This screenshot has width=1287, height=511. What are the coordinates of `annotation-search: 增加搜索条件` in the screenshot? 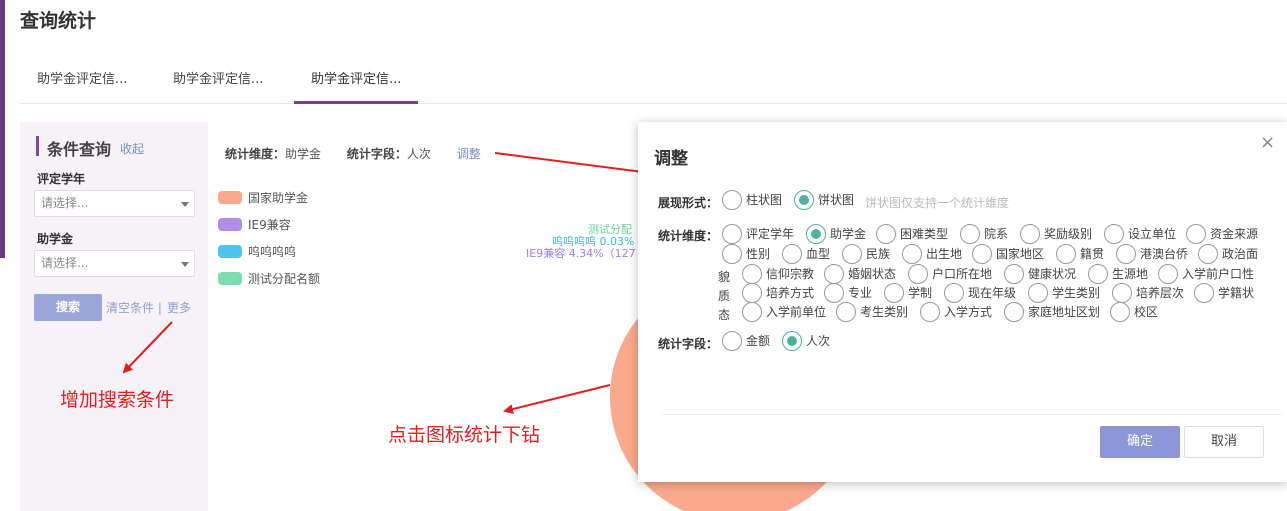 It's located at (117, 400).